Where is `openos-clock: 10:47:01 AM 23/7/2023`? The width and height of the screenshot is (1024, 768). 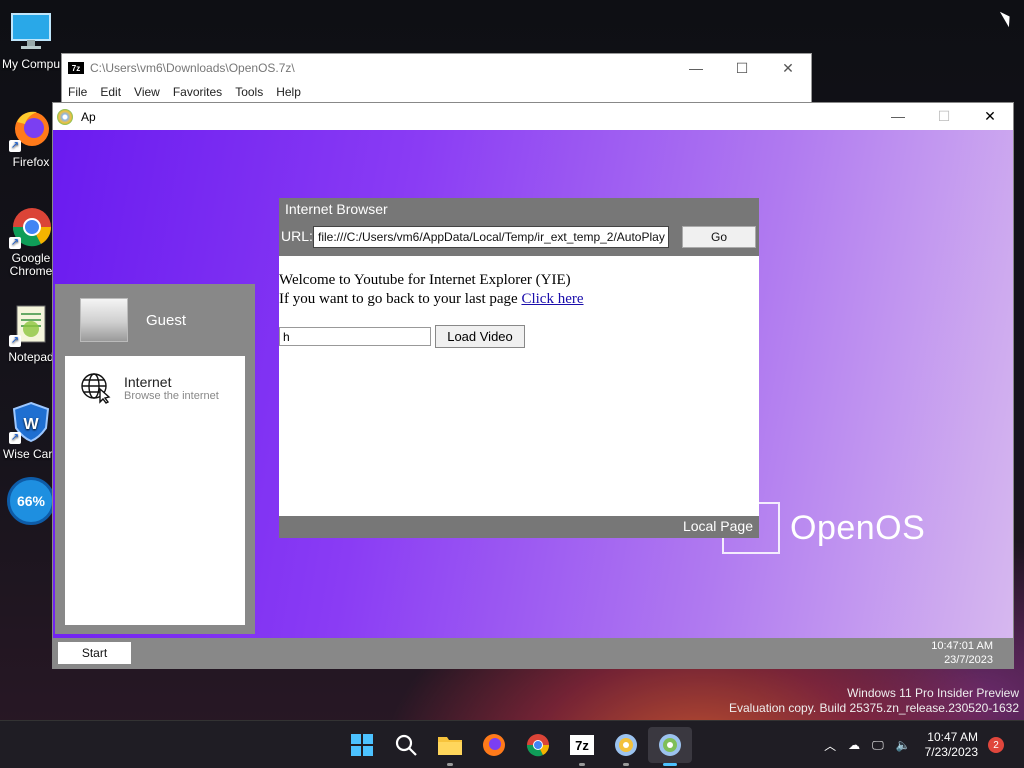 openos-clock: 10:47:01 AM 23/7/2023 is located at coordinates (962, 653).